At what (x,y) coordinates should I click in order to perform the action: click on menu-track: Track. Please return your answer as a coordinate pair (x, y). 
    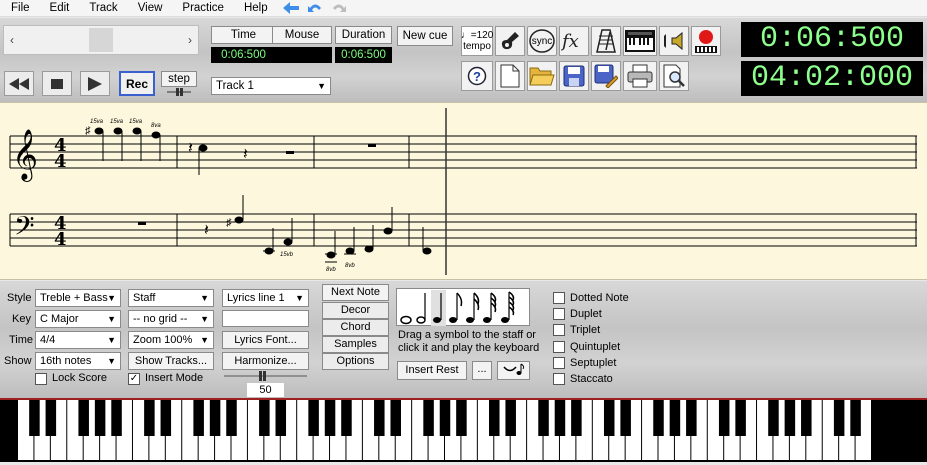
    Looking at the image, I should click on (102, 8).